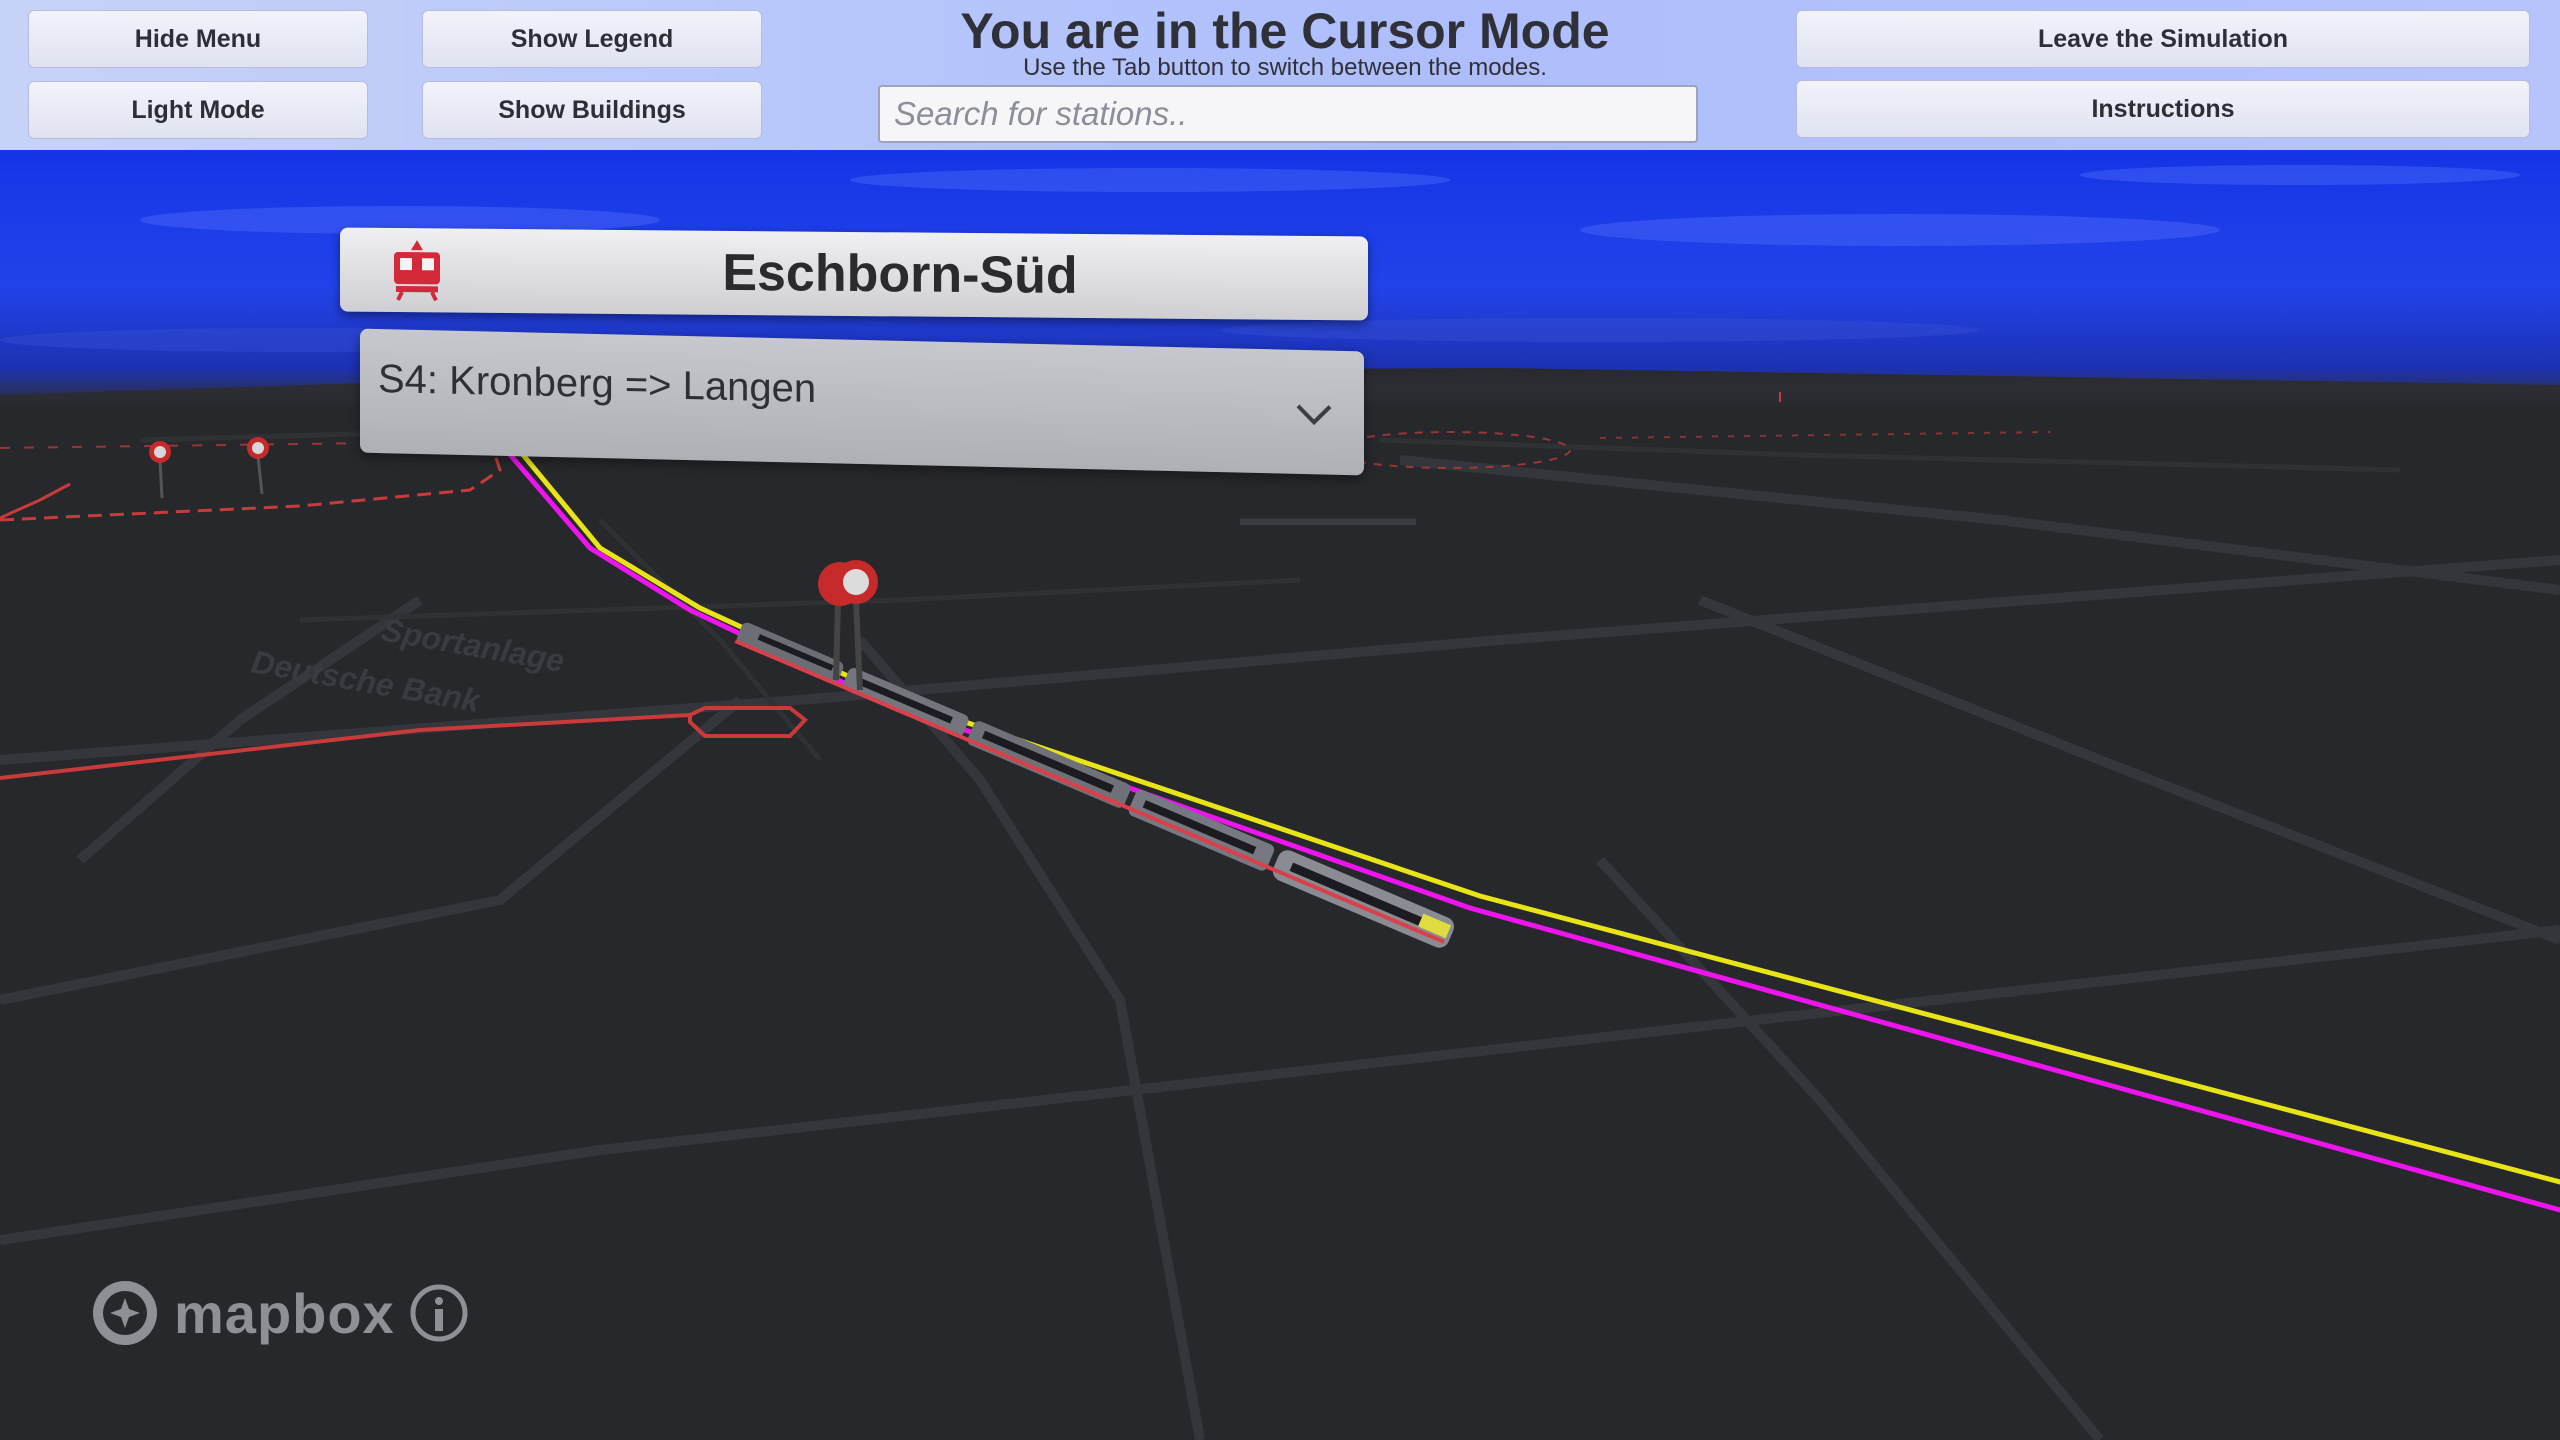 This screenshot has width=2560, height=1440. I want to click on station-panel: Eschborn-Süd, so click(854, 274).